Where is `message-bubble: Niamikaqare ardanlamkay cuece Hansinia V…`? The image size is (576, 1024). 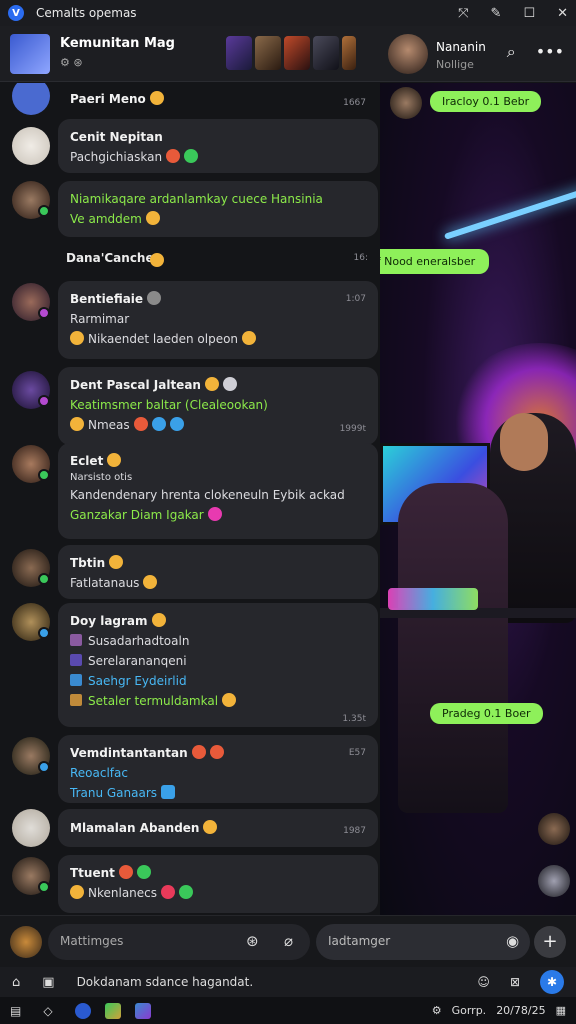 message-bubble: Niamikaqare ardanlamkay cuece Hansinia V… is located at coordinates (218, 209).